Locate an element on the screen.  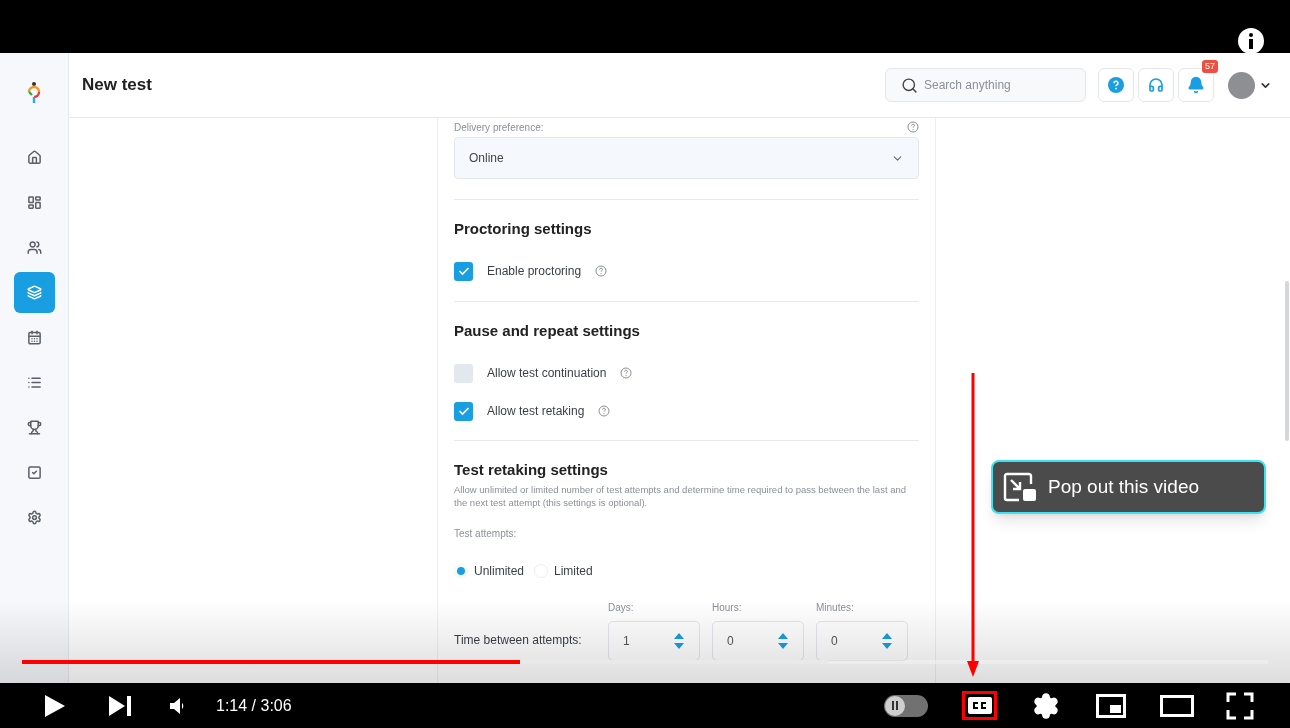
field-label: Test attempts: is located at coordinates (486, 534).